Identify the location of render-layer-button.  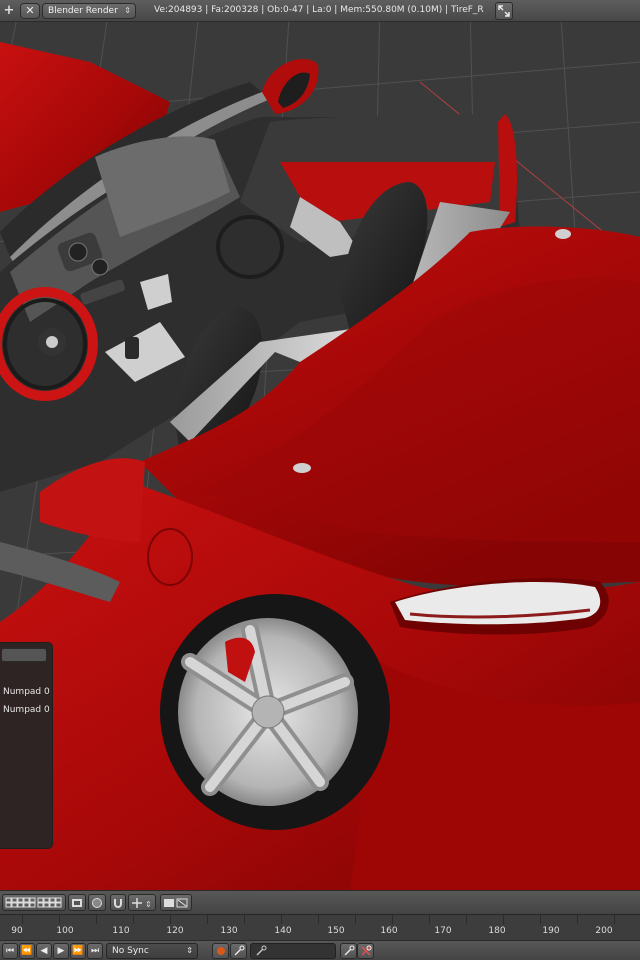
(77, 902).